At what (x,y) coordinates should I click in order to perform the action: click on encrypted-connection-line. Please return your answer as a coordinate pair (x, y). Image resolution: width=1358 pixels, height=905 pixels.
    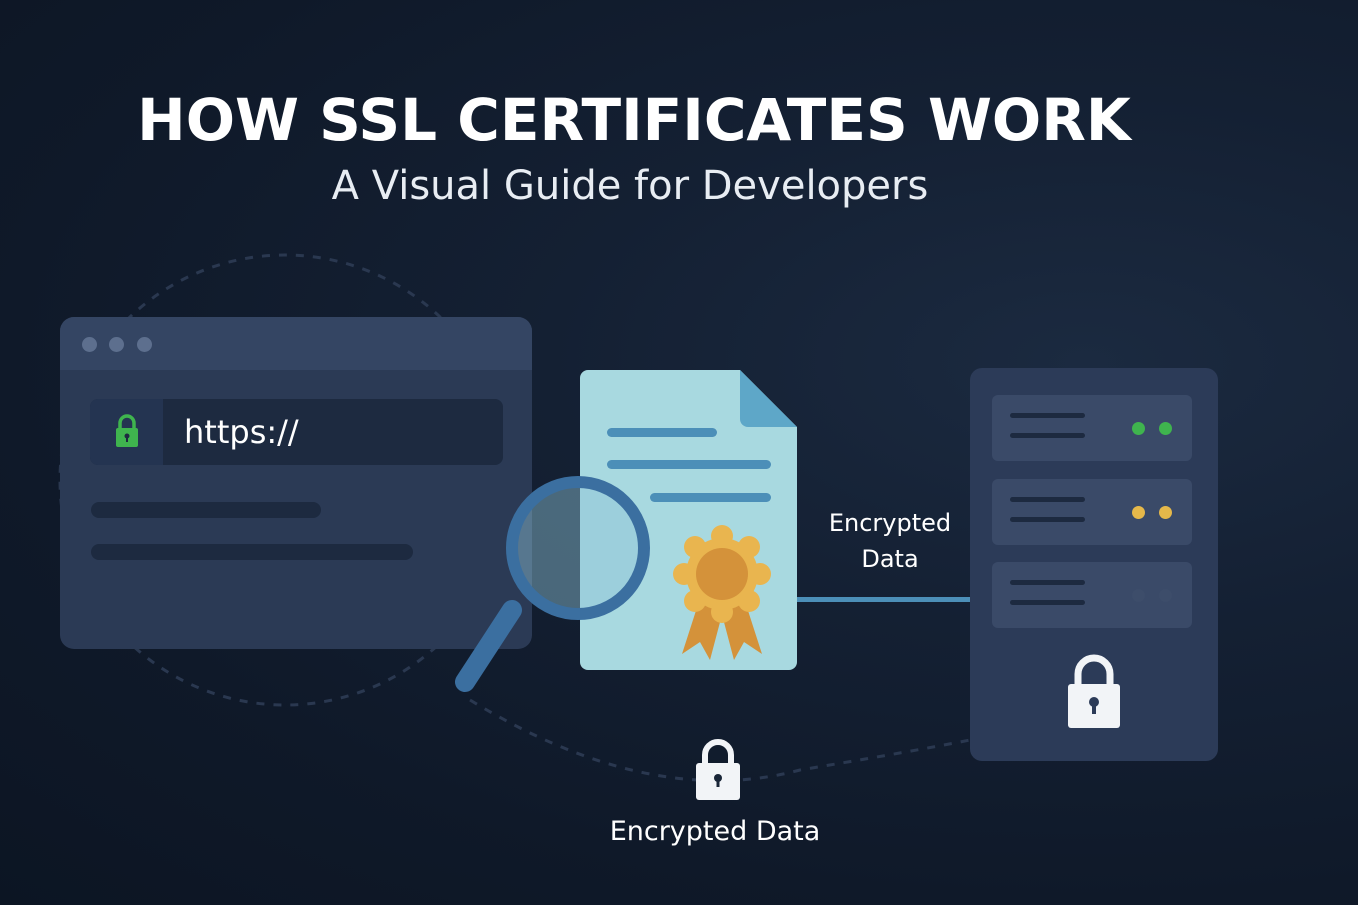
    Looking at the image, I should click on (883, 599).